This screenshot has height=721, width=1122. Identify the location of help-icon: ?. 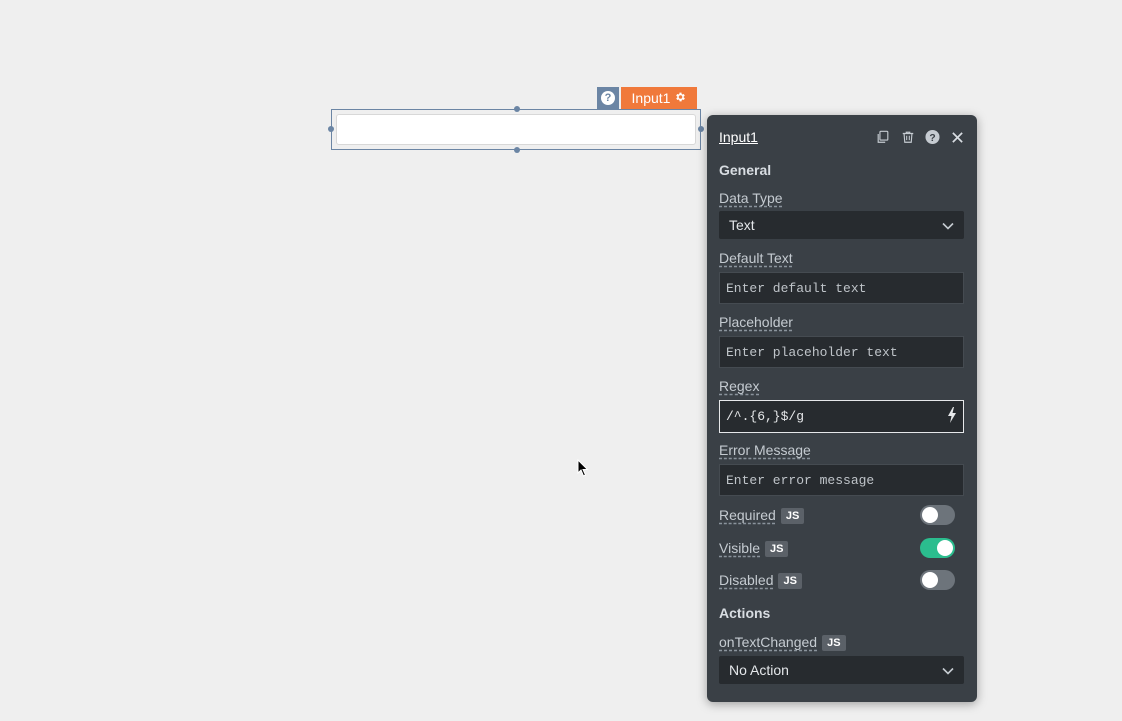
(932, 137).